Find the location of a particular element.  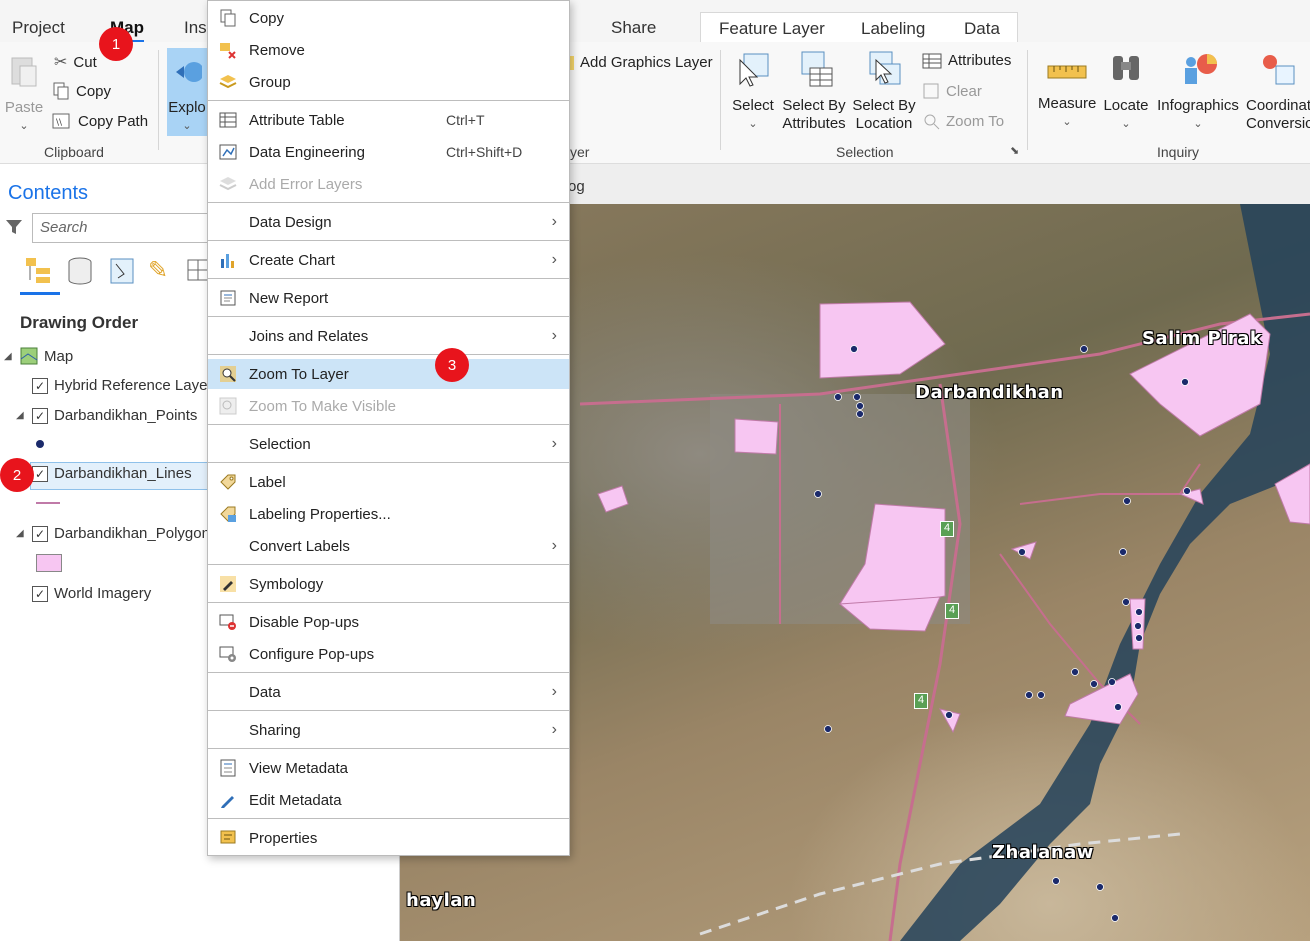

menu-item-zoom-to-layer: Zoom To Layer is located at coordinates (388, 374).